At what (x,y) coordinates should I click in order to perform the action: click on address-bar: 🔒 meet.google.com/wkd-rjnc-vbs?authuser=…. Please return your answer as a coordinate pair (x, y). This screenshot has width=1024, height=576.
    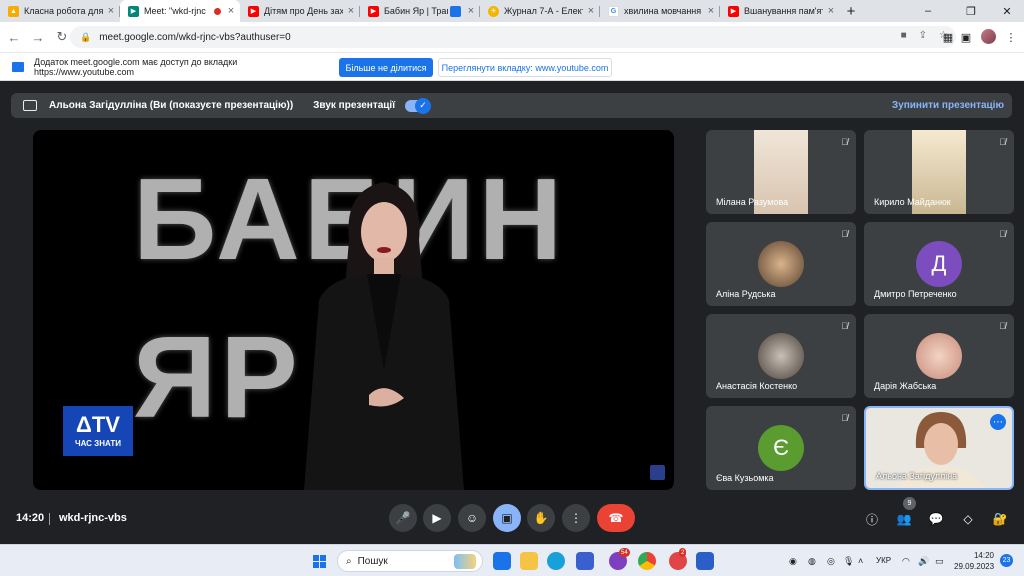
    Looking at the image, I should click on (513, 37).